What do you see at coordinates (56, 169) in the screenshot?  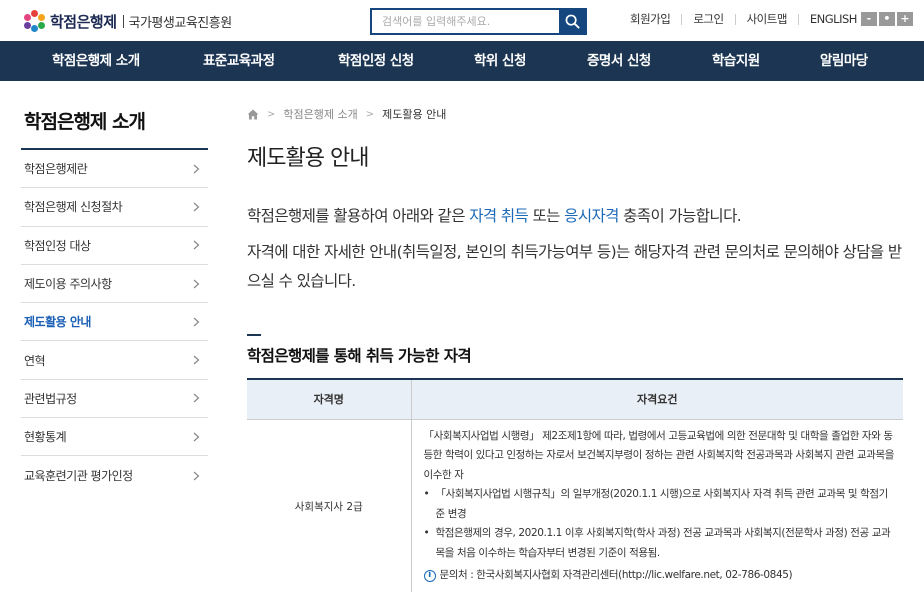 I see `sidebar-item-label: 학점은행제란` at bounding box center [56, 169].